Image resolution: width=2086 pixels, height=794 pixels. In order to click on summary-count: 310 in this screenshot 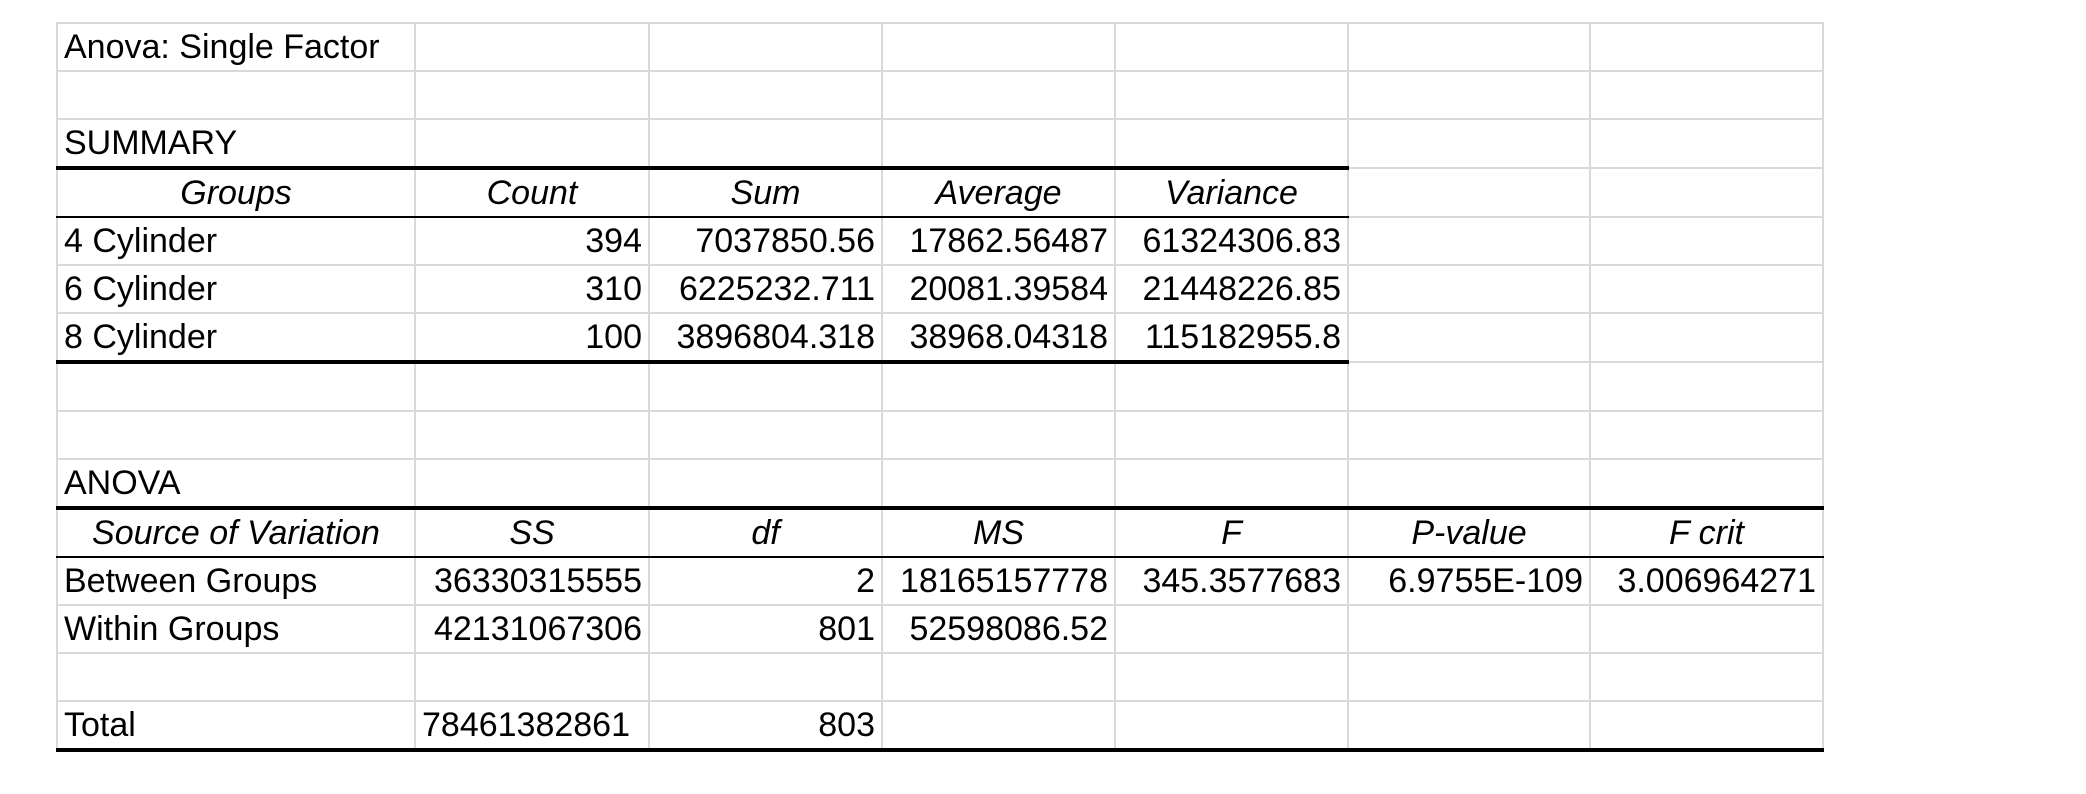, I will do `click(532, 289)`.